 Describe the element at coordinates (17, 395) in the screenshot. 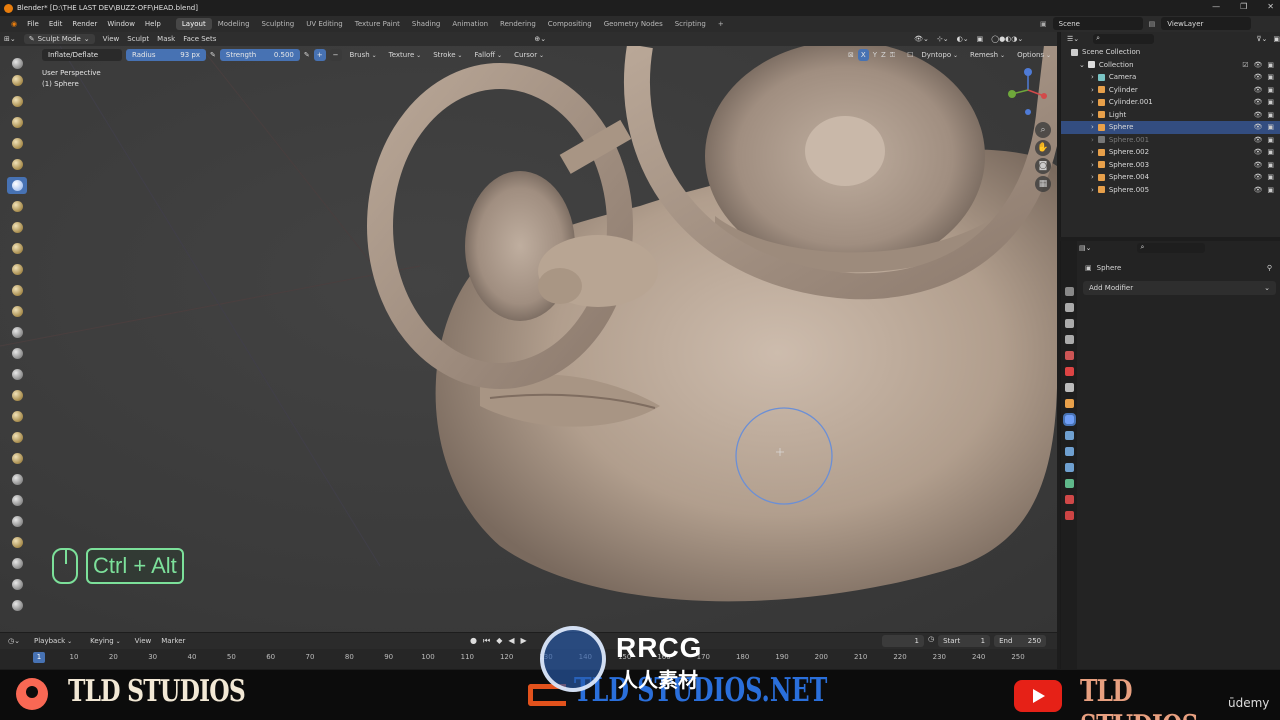

I see `tool-grab` at that location.